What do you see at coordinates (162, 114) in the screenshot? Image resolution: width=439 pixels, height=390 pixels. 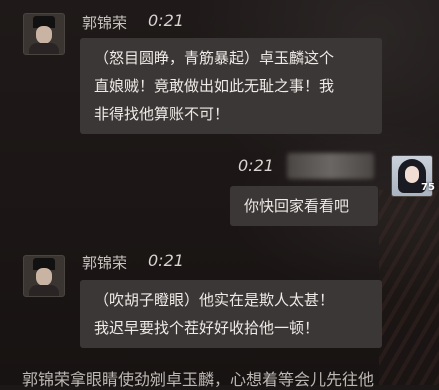 I see `message-line: 非得找他算账不可！` at bounding box center [162, 114].